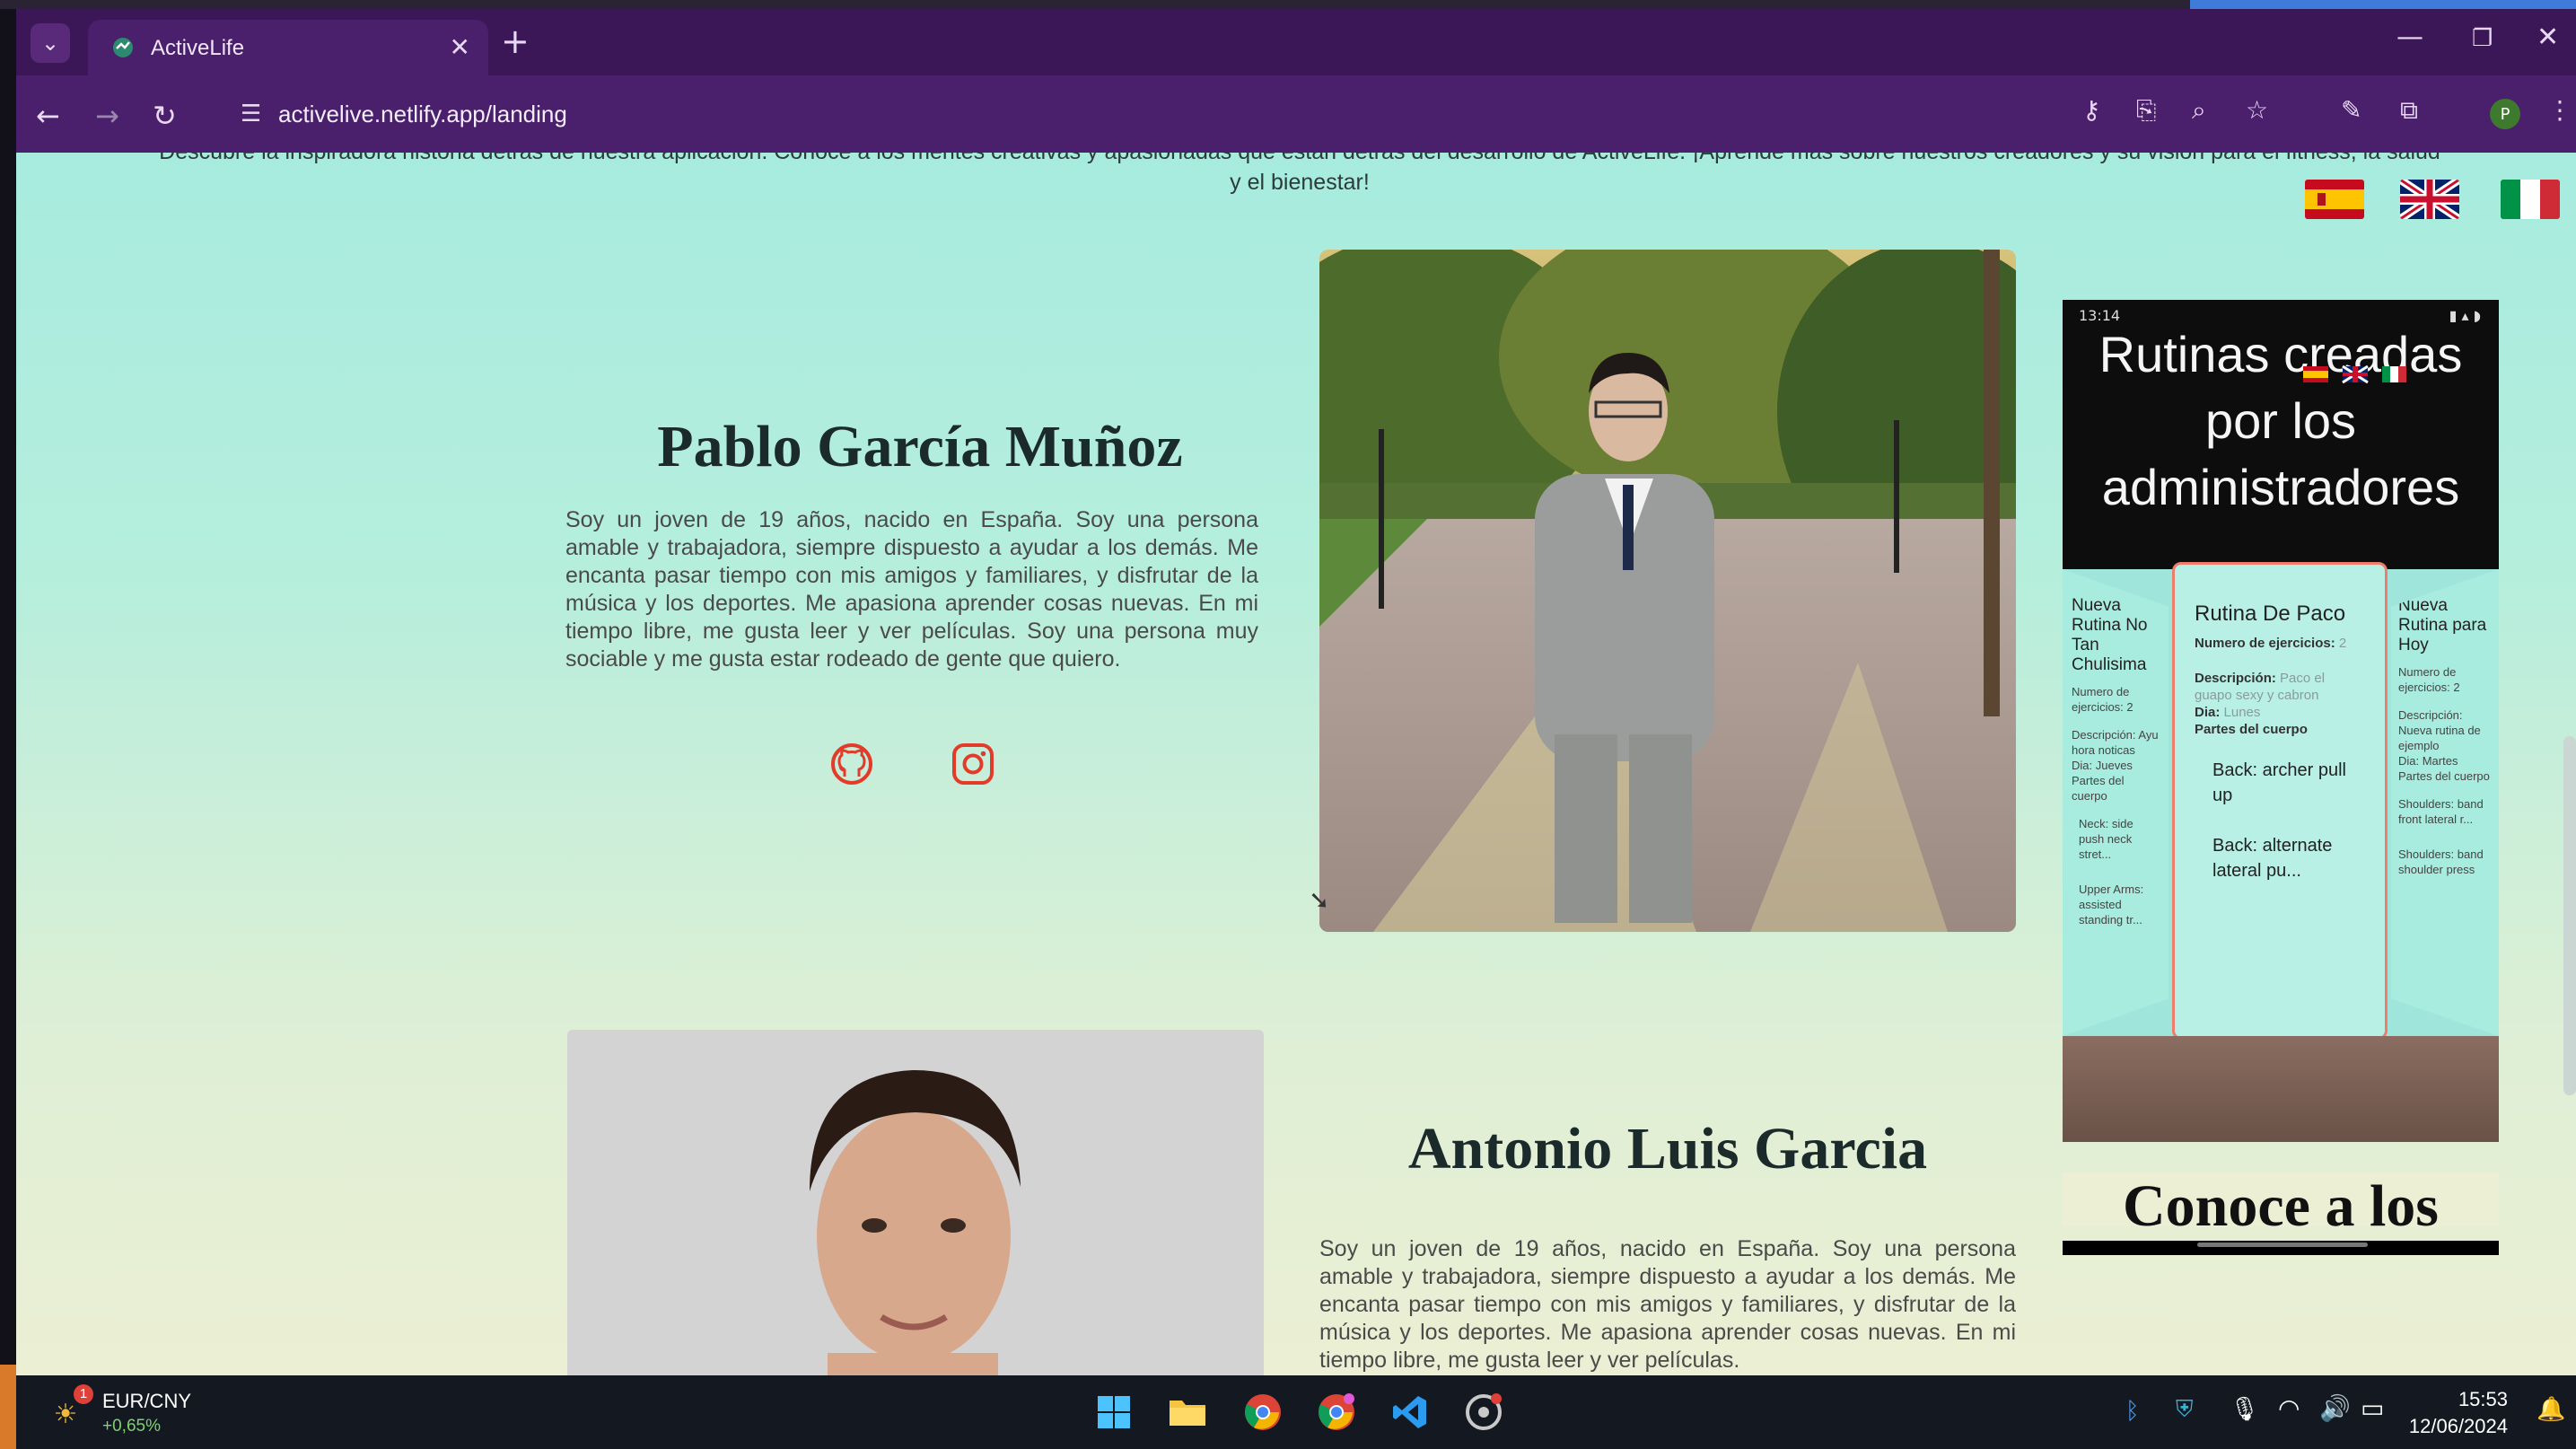 This screenshot has width=2576, height=1449. I want to click on ticker-name: EUR/CNY, so click(146, 1401).